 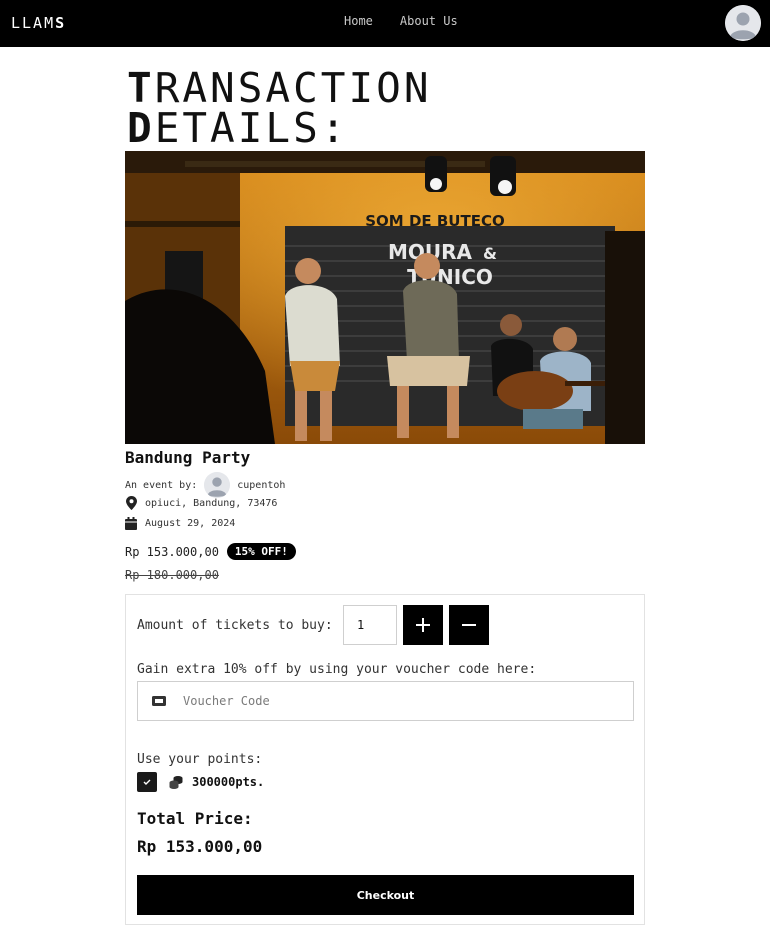 I want to click on checkmark-icon, so click(x=147, y=782).